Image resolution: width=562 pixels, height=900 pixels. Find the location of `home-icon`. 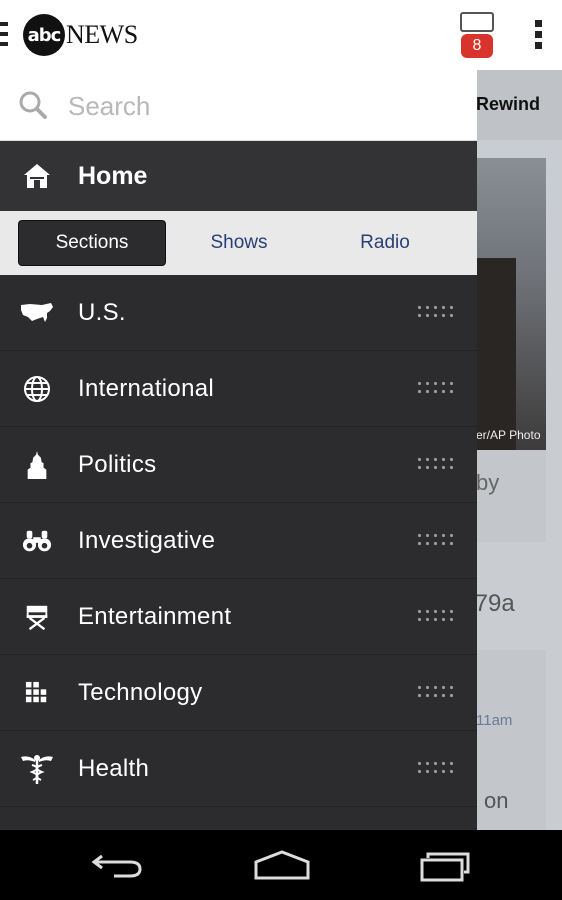

home-icon is located at coordinates (37, 176).